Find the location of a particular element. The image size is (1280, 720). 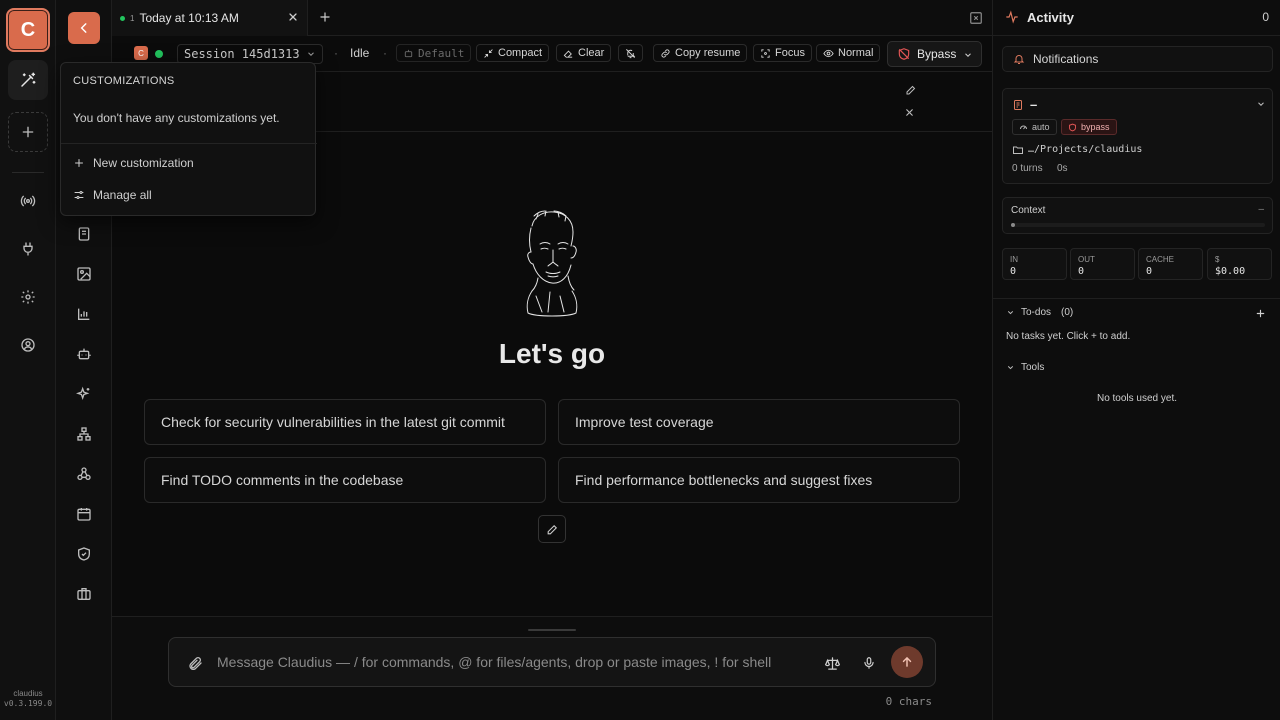

nav-agents-button is located at coordinates (84, 354).